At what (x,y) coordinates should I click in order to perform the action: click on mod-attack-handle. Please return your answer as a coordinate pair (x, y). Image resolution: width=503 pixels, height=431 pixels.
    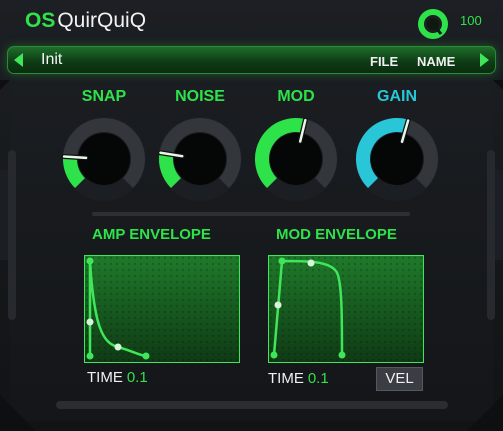
    Looking at the image, I should click on (282, 261).